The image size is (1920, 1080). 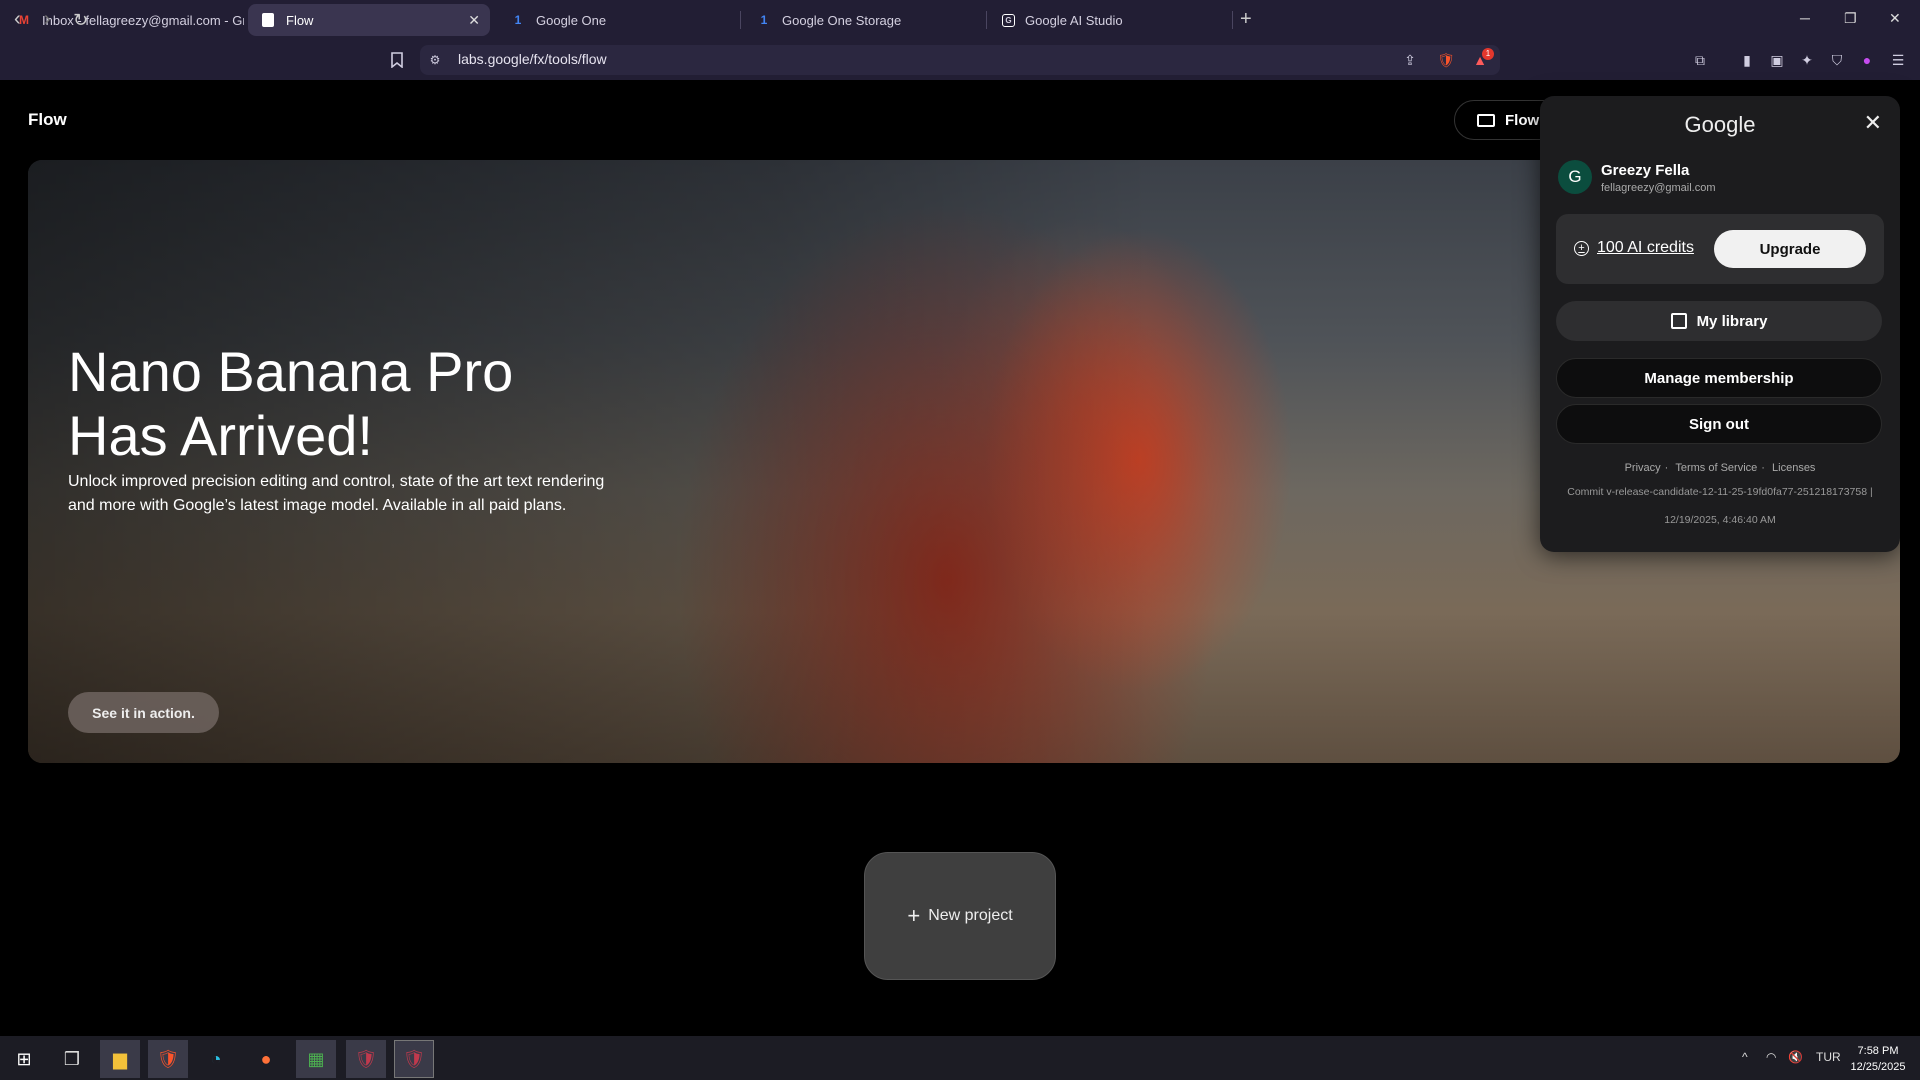 I want to click on clock-date: 12/25/2025, so click(x=1878, y=1067).